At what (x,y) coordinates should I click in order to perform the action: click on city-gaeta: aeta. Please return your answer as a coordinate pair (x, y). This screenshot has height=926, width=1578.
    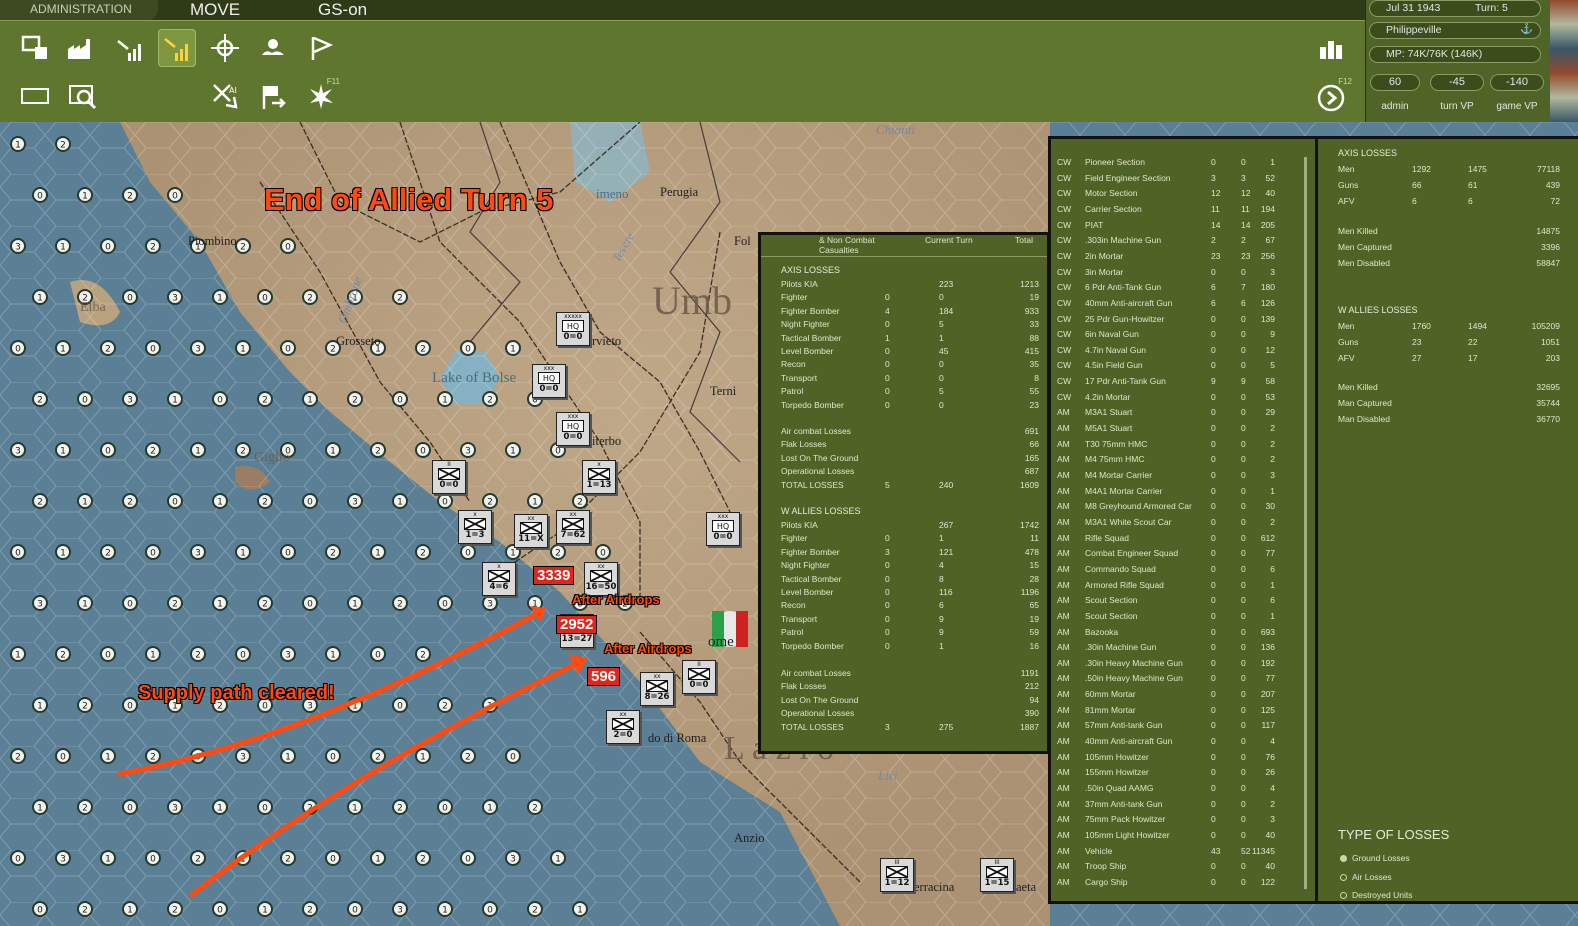
    Looking at the image, I should click on (1026, 887).